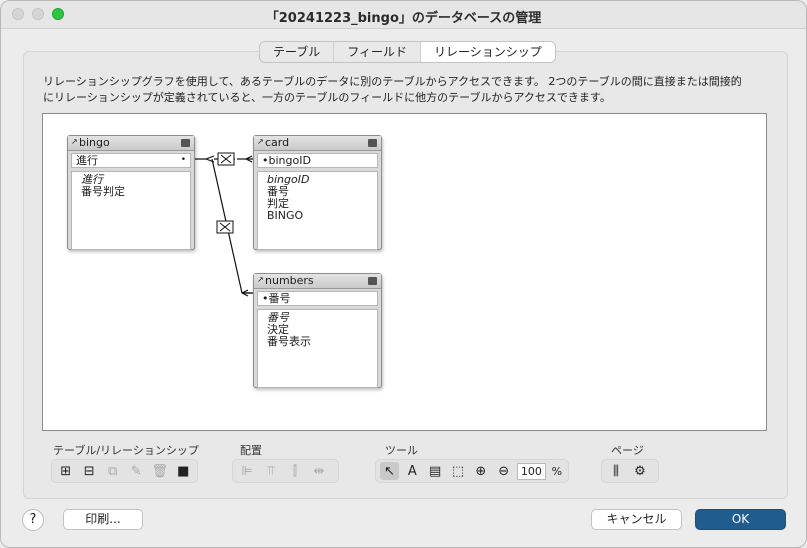 This screenshot has width=807, height=548. What do you see at coordinates (279, 298) in the screenshot?
I see `match-field: 番号` at bounding box center [279, 298].